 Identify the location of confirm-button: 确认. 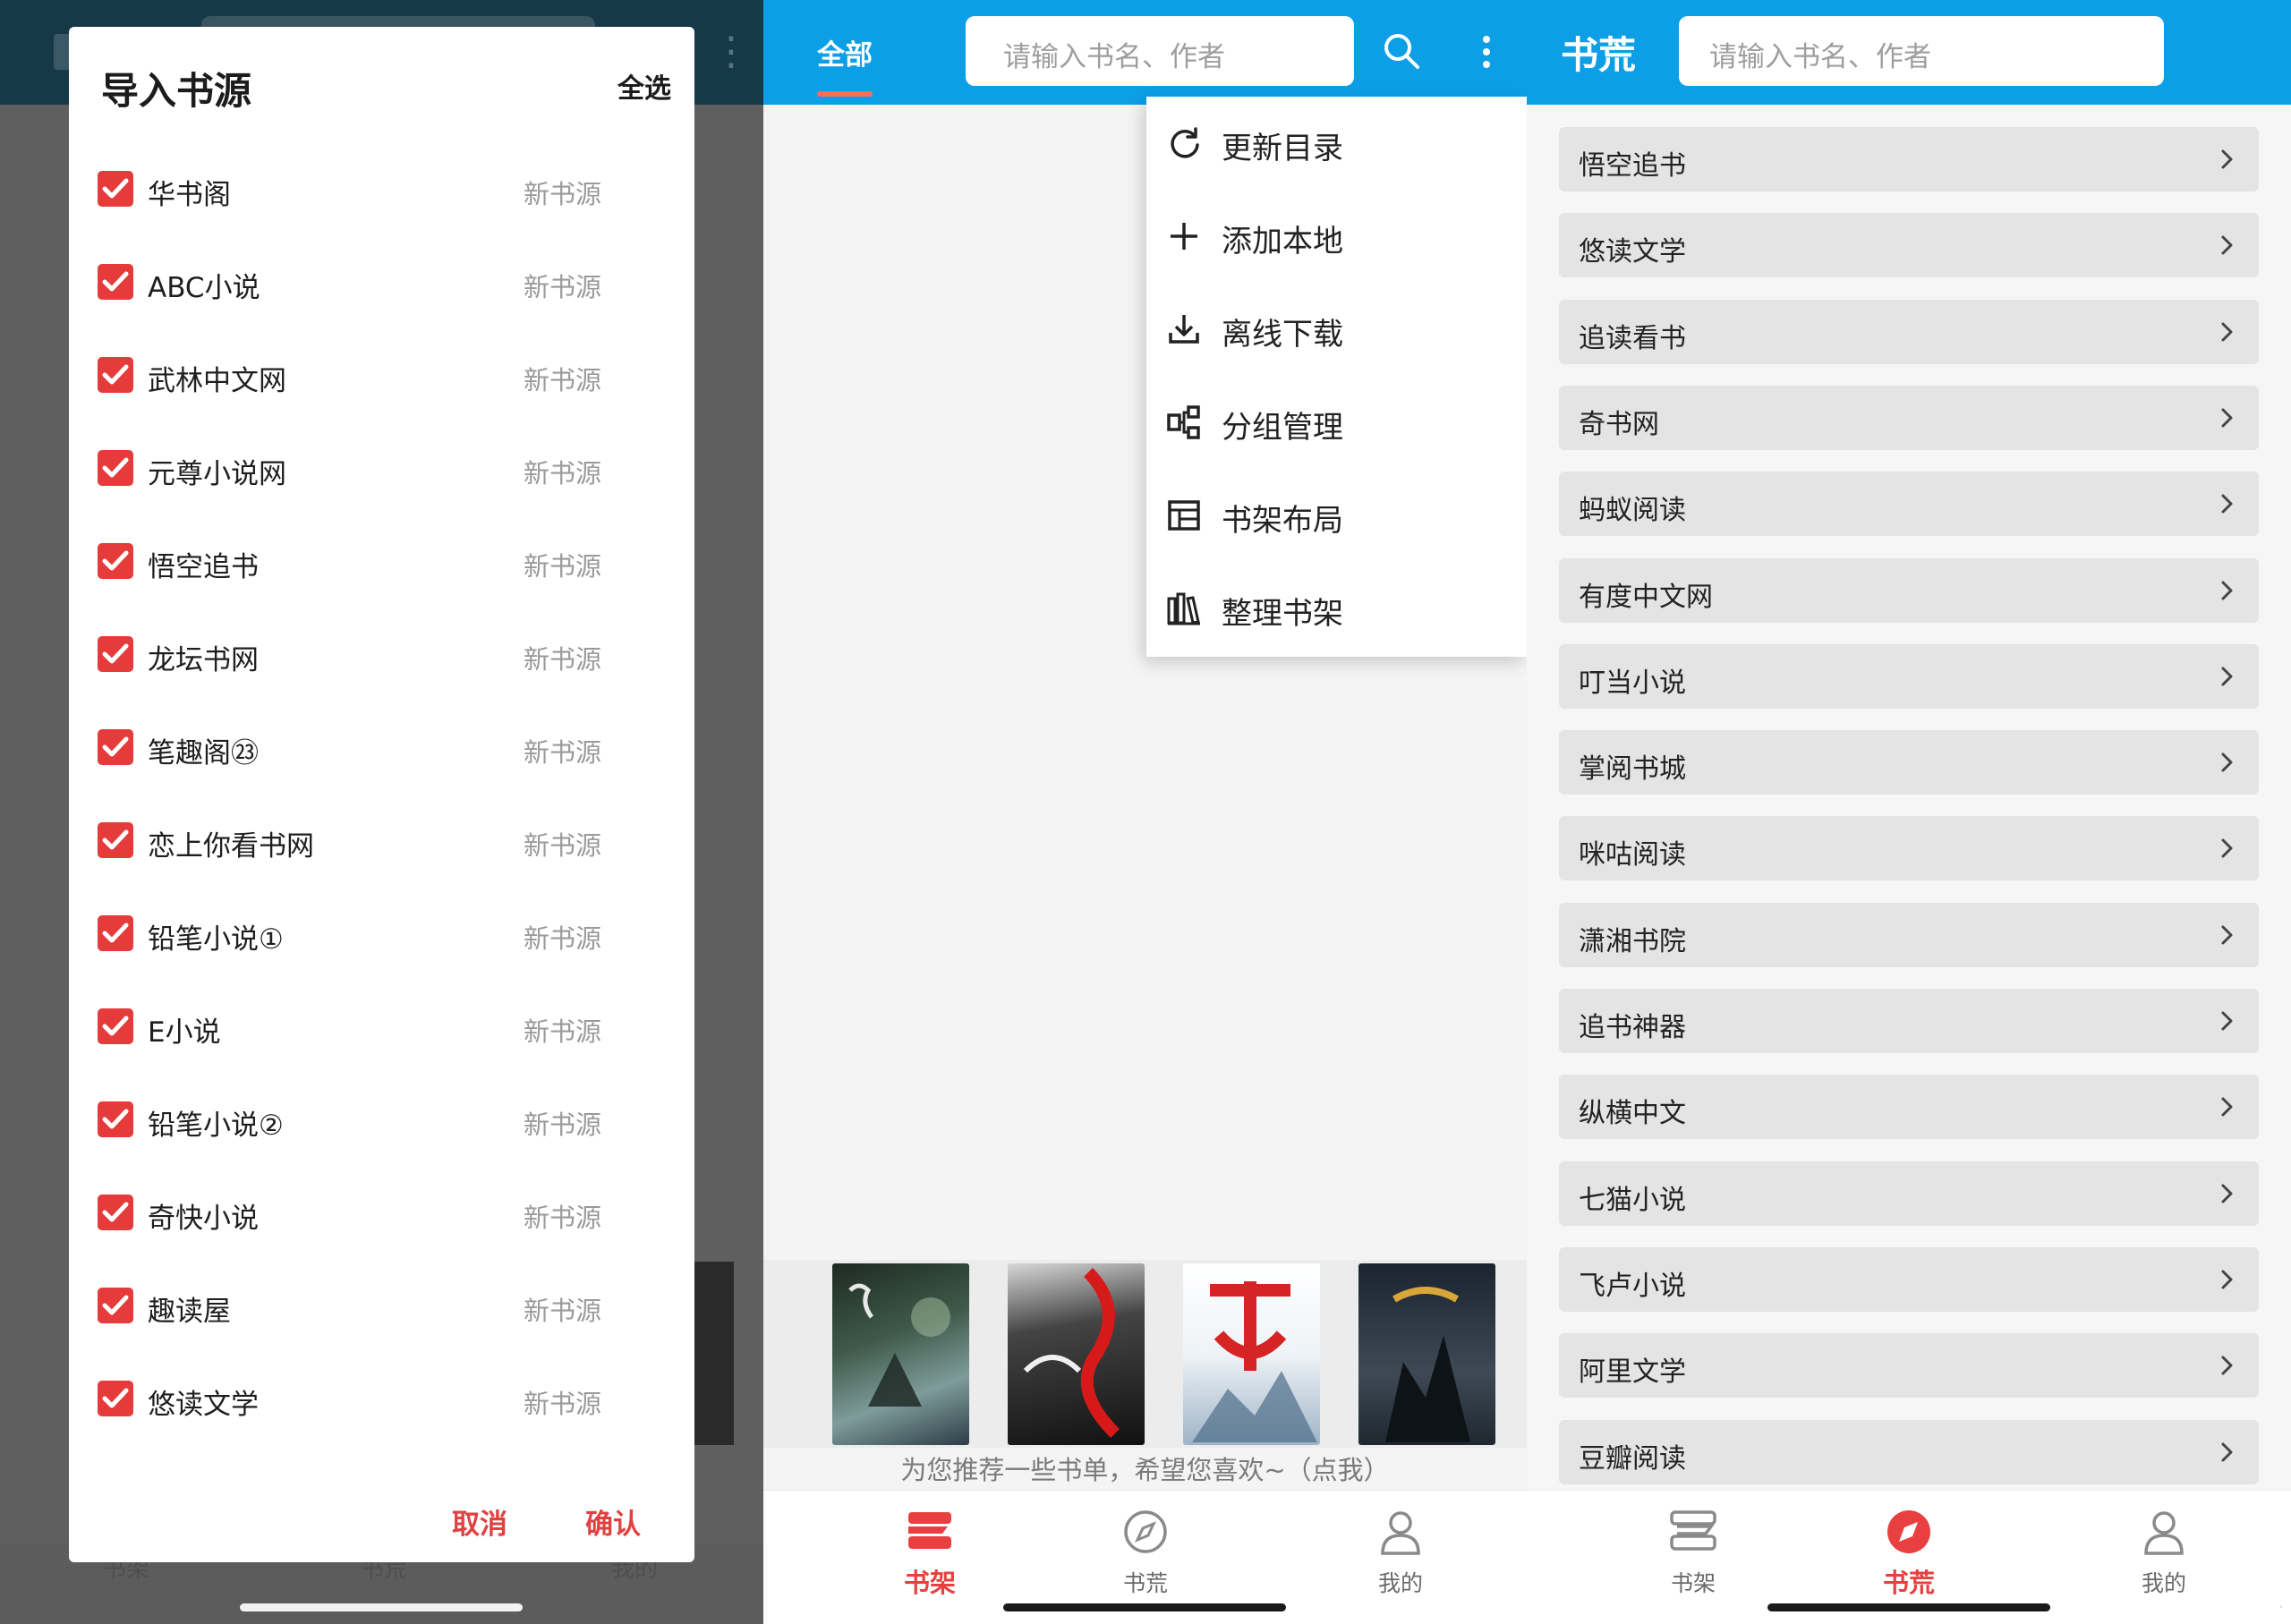
(613, 1521).